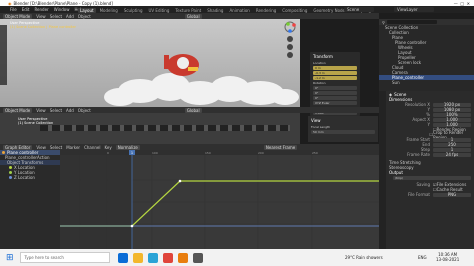 This screenshot has height=266, width=474. I want to click on windows-start-icon: ⊞, so click(10, 258).